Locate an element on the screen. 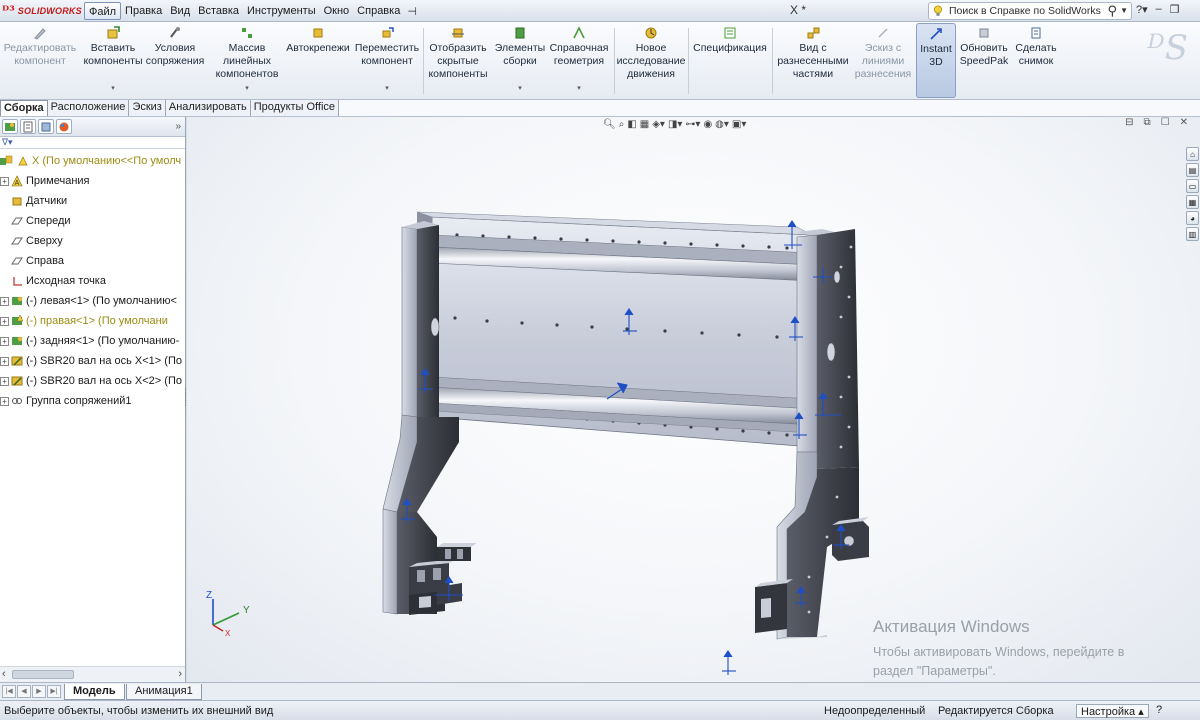 This screenshot has height=720, width=1200. tab-office-products: Продукты Office is located at coordinates (295, 108).